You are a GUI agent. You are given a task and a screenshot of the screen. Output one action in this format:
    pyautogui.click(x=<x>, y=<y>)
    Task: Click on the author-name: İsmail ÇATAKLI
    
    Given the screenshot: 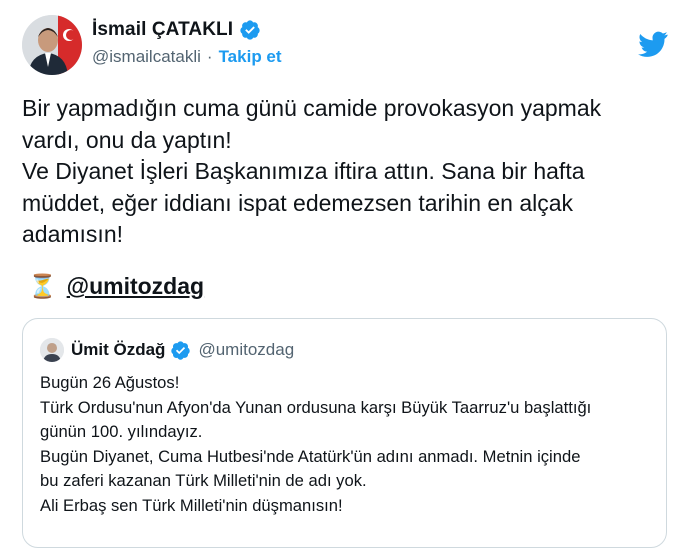 What is the action you would take?
    pyautogui.click(x=162, y=30)
    